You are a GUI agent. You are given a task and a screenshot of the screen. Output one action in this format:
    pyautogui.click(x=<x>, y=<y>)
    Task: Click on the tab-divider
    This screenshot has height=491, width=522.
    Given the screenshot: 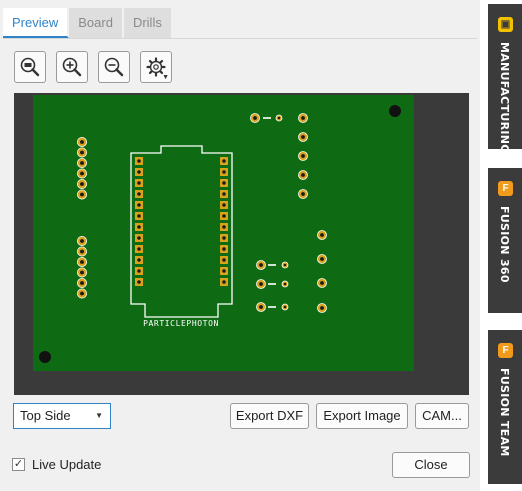 What is the action you would take?
    pyautogui.click(x=240, y=38)
    